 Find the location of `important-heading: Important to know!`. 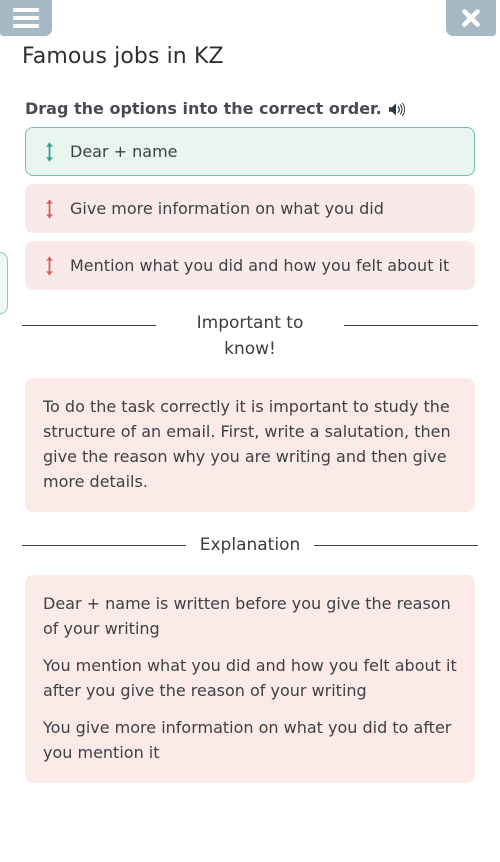

important-heading: Important to know! is located at coordinates (250, 336).